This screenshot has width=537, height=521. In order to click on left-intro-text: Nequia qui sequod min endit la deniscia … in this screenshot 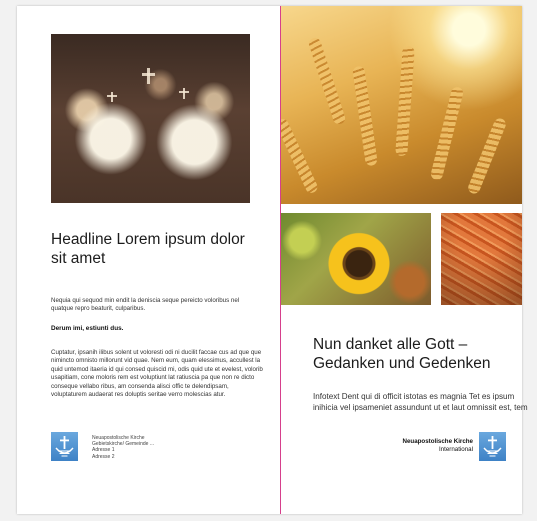, I will do `click(145, 305)`.